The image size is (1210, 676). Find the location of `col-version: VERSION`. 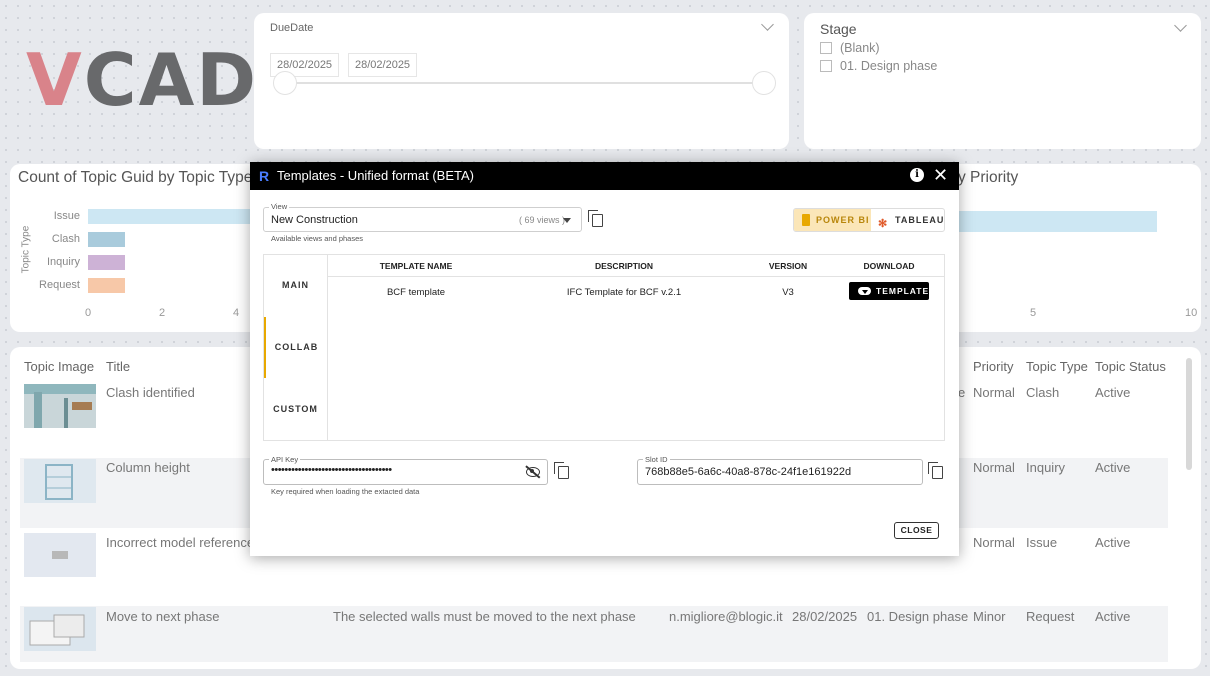

col-version: VERSION is located at coordinates (788, 266).